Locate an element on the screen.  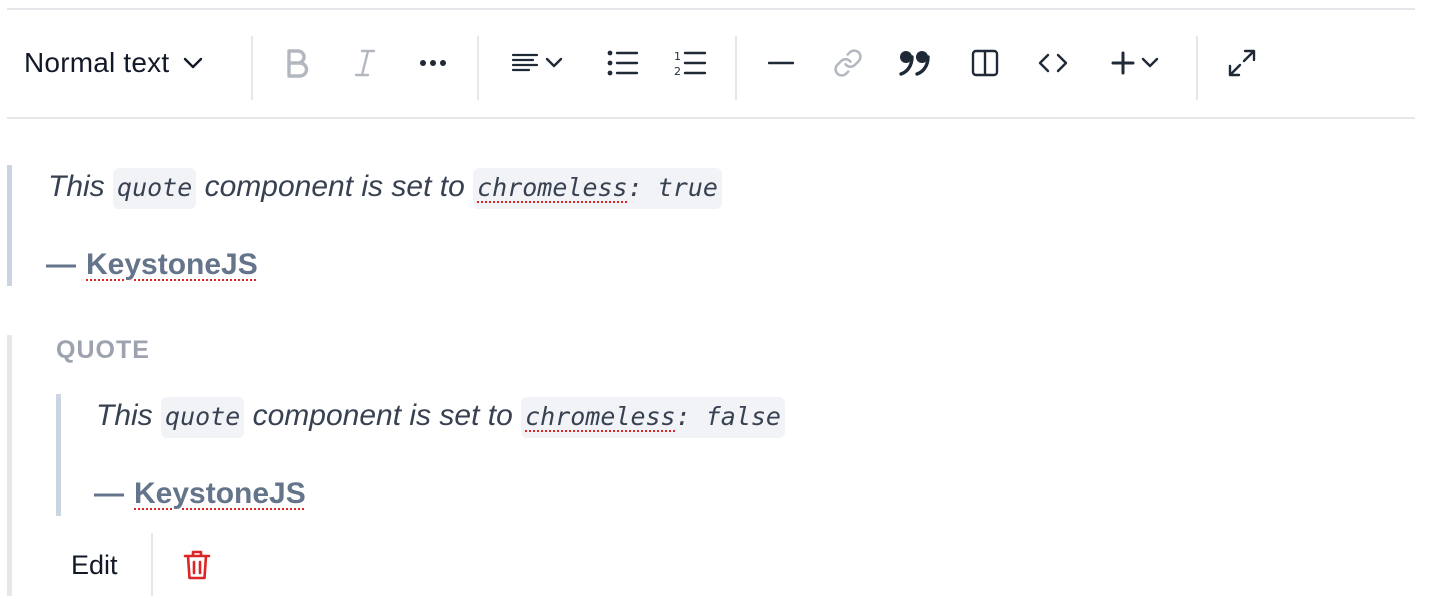
ordered-list-button: 12 is located at coordinates (690, 63).